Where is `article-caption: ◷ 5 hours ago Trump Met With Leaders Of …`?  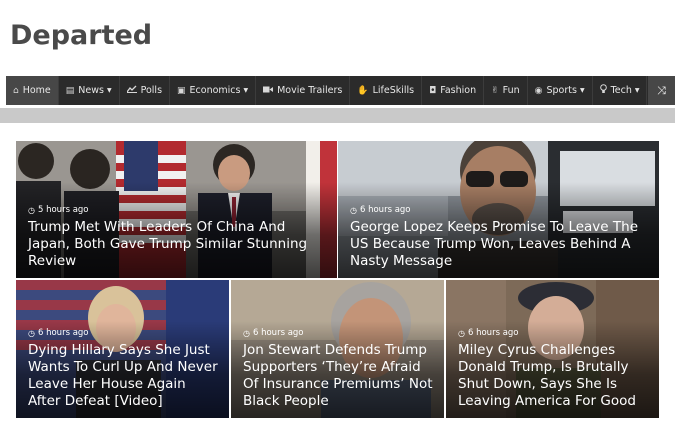
article-caption: ◷ 5 hours ago Trump Met With Leaders Of … is located at coordinates (178, 237).